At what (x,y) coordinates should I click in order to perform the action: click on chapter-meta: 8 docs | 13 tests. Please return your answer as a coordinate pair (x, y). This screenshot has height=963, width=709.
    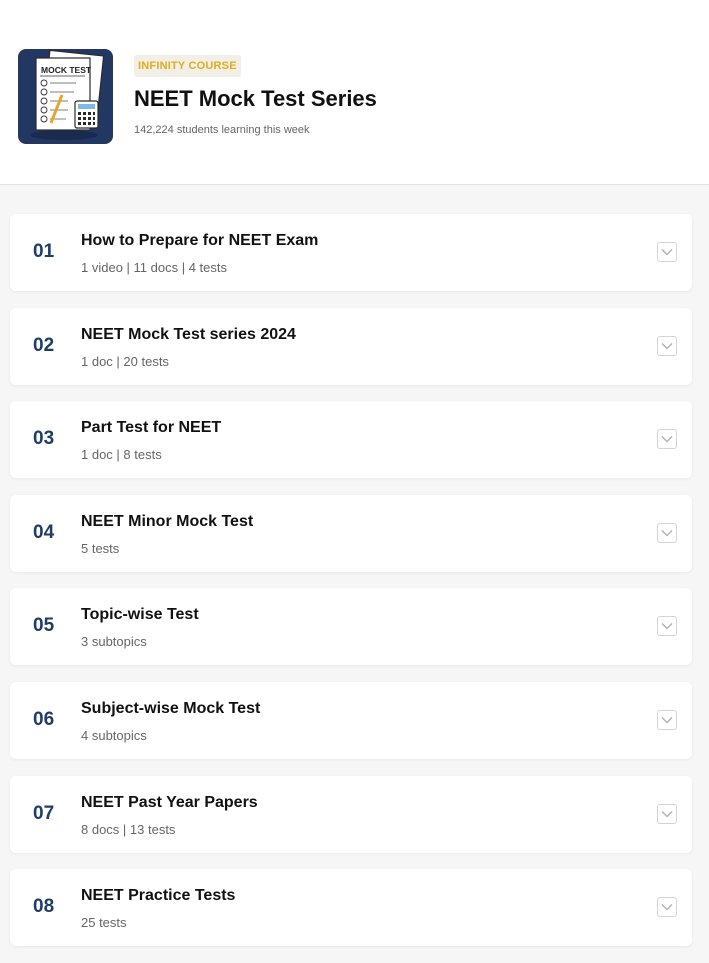
    Looking at the image, I should click on (128, 829).